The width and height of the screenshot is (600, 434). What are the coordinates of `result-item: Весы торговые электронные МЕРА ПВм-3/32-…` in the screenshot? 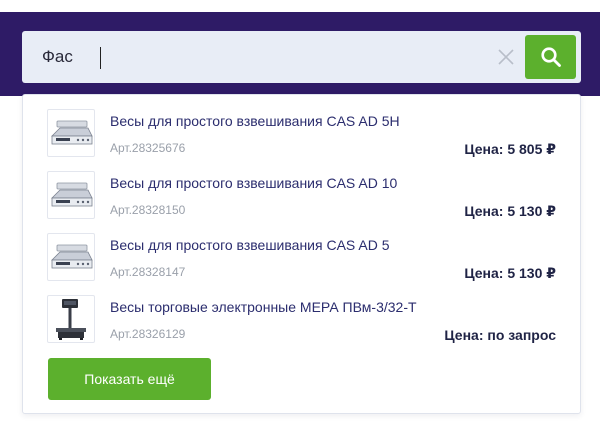 It's located at (301, 324).